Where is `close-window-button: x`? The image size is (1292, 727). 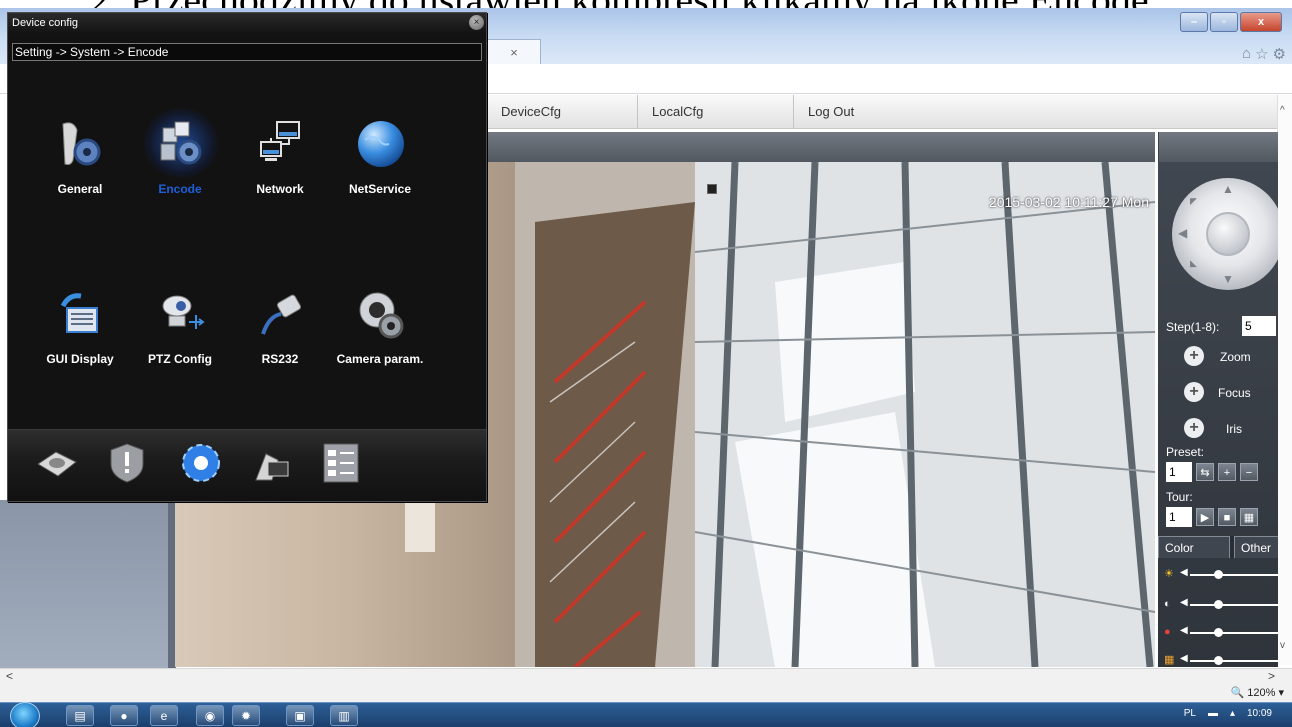
close-window-button: x is located at coordinates (1261, 22).